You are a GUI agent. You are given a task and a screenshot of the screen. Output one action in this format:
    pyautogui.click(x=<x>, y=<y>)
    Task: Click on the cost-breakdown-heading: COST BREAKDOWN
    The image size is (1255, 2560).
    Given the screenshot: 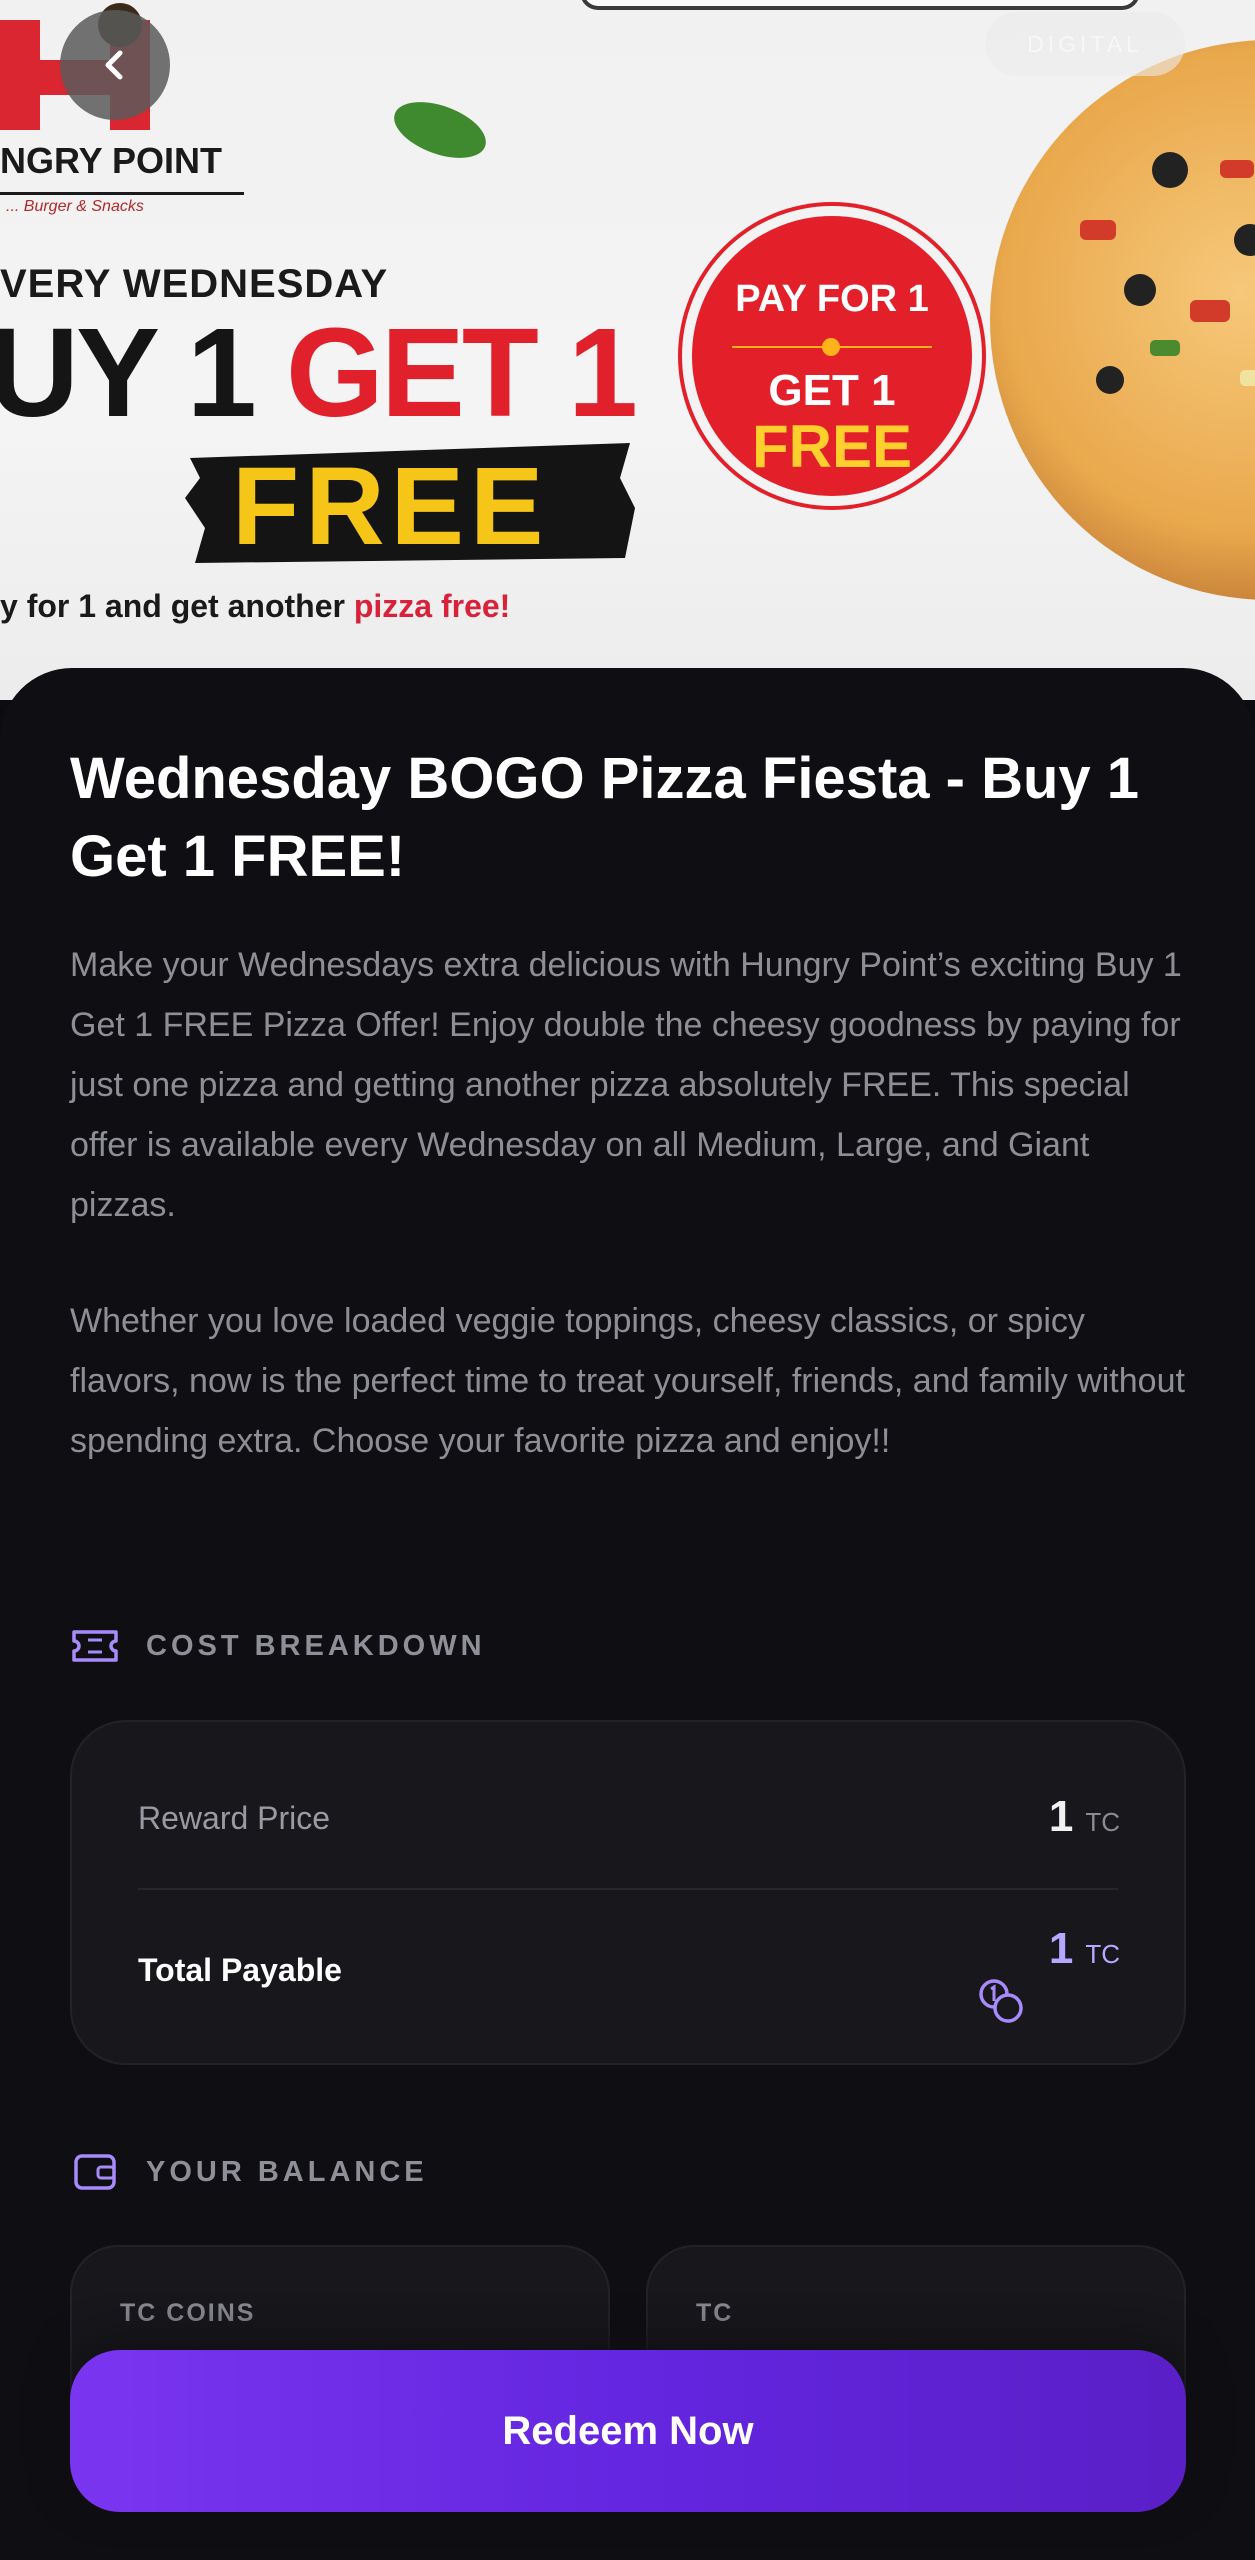 What is the action you would take?
    pyautogui.click(x=316, y=1645)
    